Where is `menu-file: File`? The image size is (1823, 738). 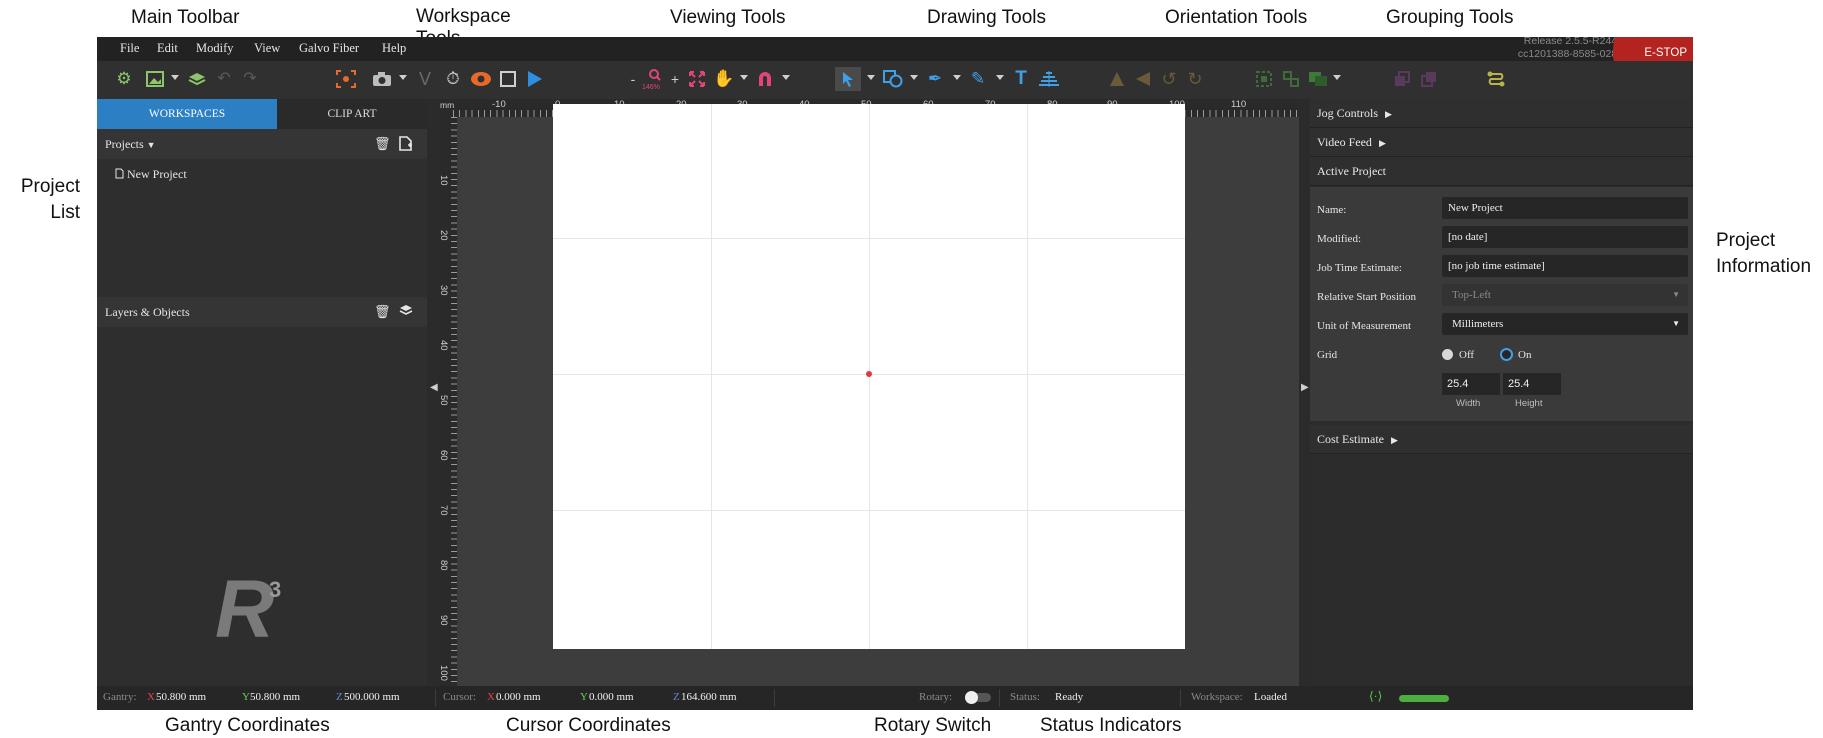 menu-file: File is located at coordinates (129, 48).